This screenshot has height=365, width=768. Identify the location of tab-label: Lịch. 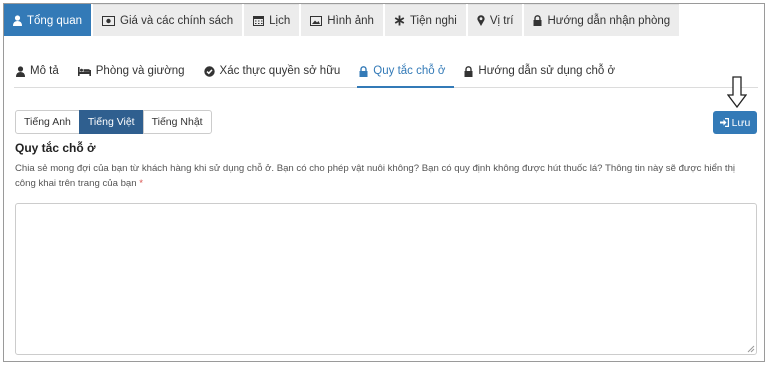
(280, 20).